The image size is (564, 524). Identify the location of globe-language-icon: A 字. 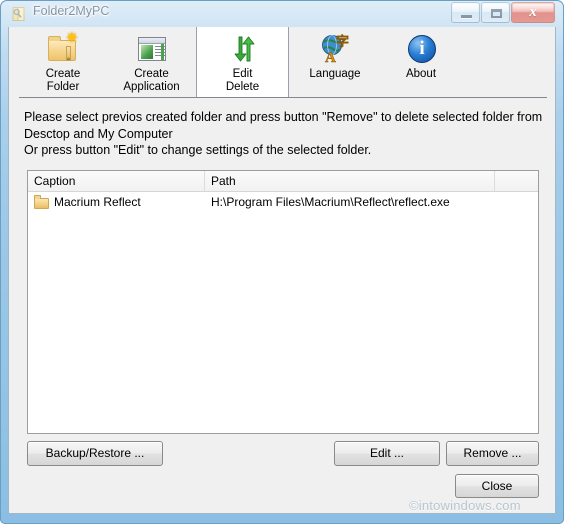
(335, 49).